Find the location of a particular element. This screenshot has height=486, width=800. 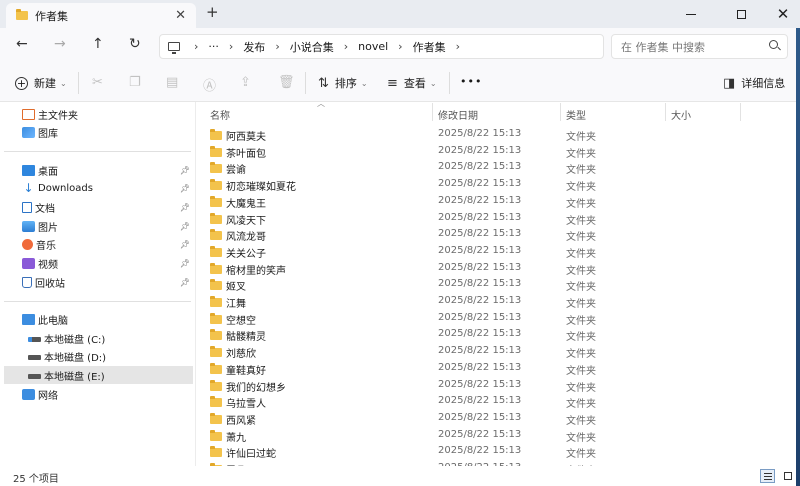

sidebar-item-documents: 文档 📌︎ is located at coordinates (98, 207).